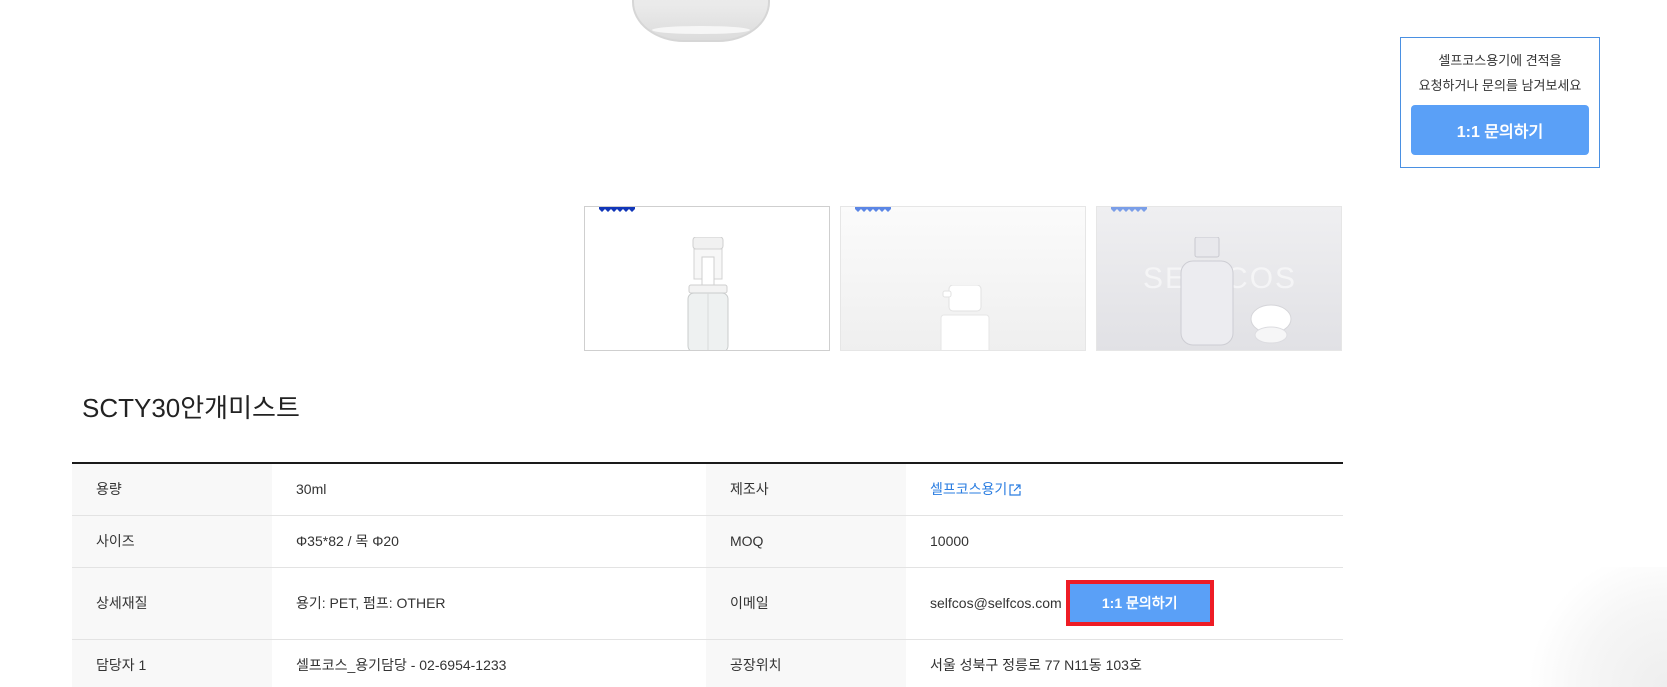 Image resolution: width=1667 pixels, height=687 pixels. Describe the element at coordinates (172, 541) in the screenshot. I see `label-size: 사이즈` at that location.